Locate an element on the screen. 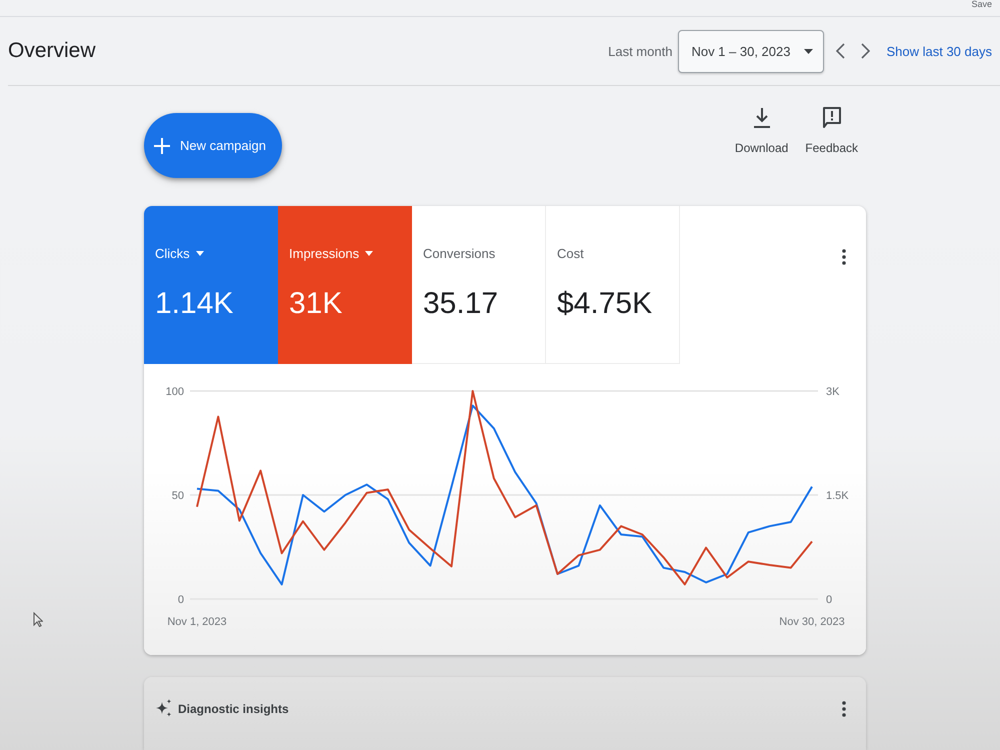 The width and height of the screenshot is (1000, 750). download-button: Download is located at coordinates (761, 131).